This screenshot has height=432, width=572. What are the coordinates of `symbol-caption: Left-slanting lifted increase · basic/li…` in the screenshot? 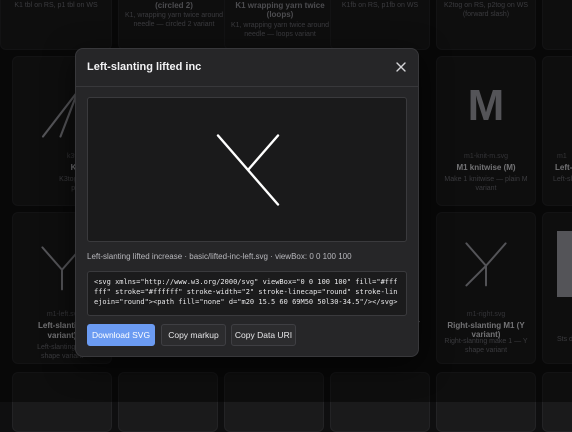 It's located at (219, 256).